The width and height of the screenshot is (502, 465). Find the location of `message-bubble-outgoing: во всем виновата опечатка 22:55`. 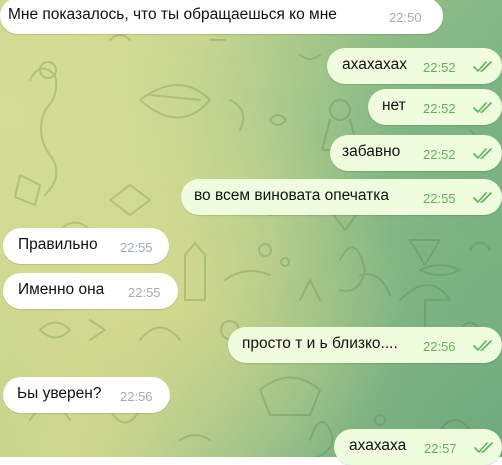

message-bubble-outgoing: во всем виновата опечатка 22:55 is located at coordinates (341, 197).